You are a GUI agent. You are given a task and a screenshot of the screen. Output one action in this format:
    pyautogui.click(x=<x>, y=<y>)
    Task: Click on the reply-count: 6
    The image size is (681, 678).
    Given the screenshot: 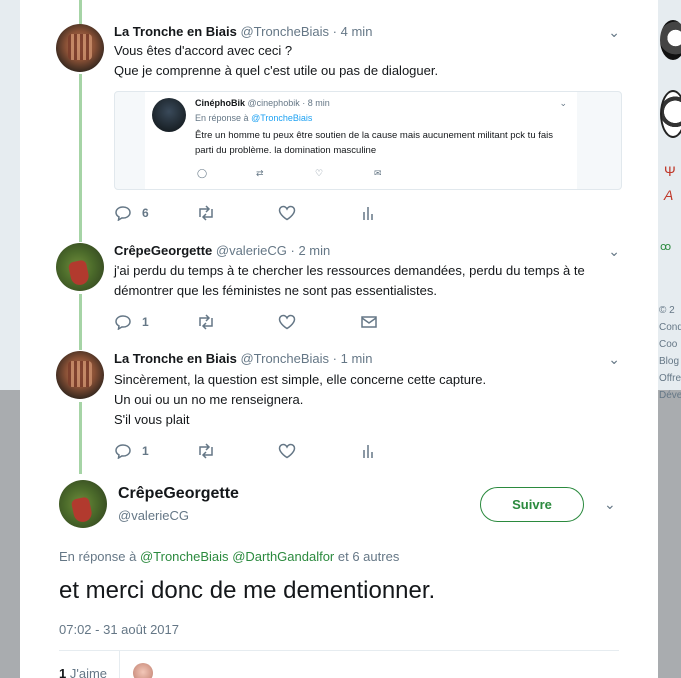 What is the action you would take?
    pyautogui.click(x=145, y=213)
    